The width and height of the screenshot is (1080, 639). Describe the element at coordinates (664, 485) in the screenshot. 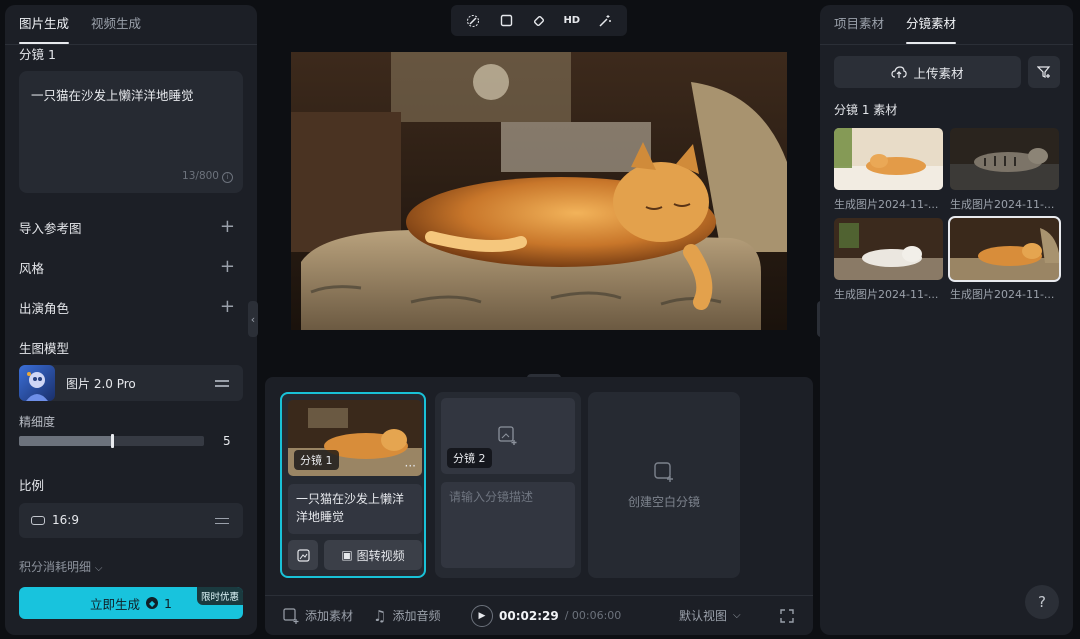

I see `create-blank-shot-button: 创建空白分镜` at that location.